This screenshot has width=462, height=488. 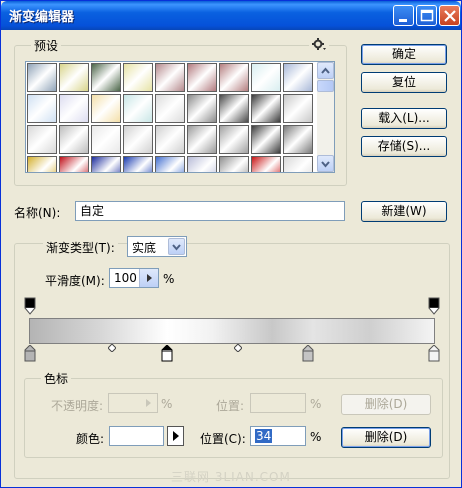 I want to click on color-location-label: 位置(C):, so click(x=223, y=439).